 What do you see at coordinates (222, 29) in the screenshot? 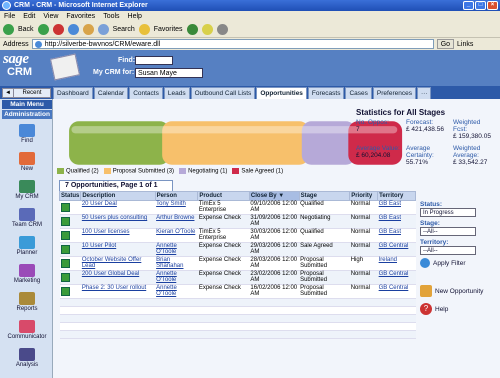
I see `print-icon` at bounding box center [222, 29].